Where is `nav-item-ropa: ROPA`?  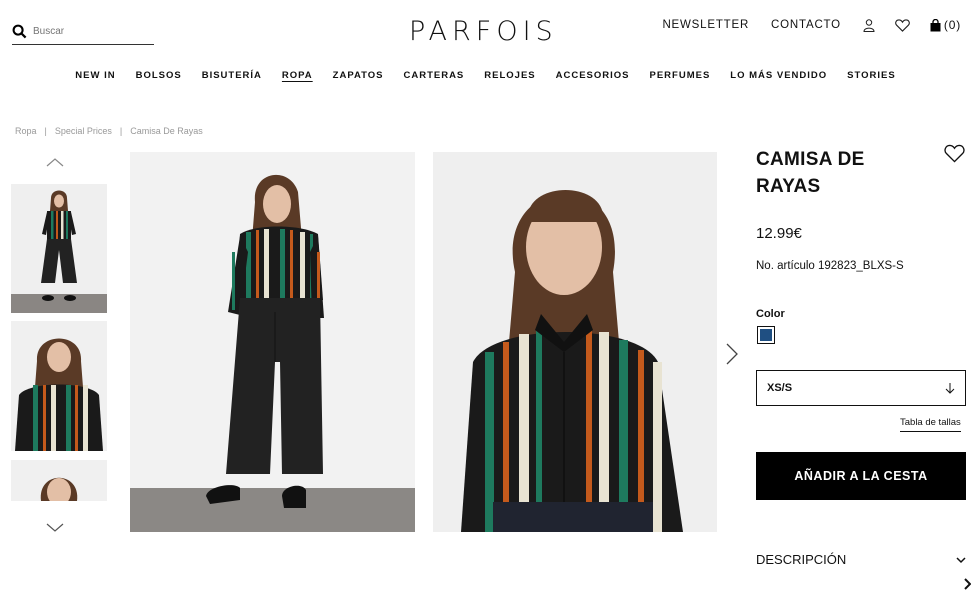
nav-item-ropa: ROPA is located at coordinates (297, 75).